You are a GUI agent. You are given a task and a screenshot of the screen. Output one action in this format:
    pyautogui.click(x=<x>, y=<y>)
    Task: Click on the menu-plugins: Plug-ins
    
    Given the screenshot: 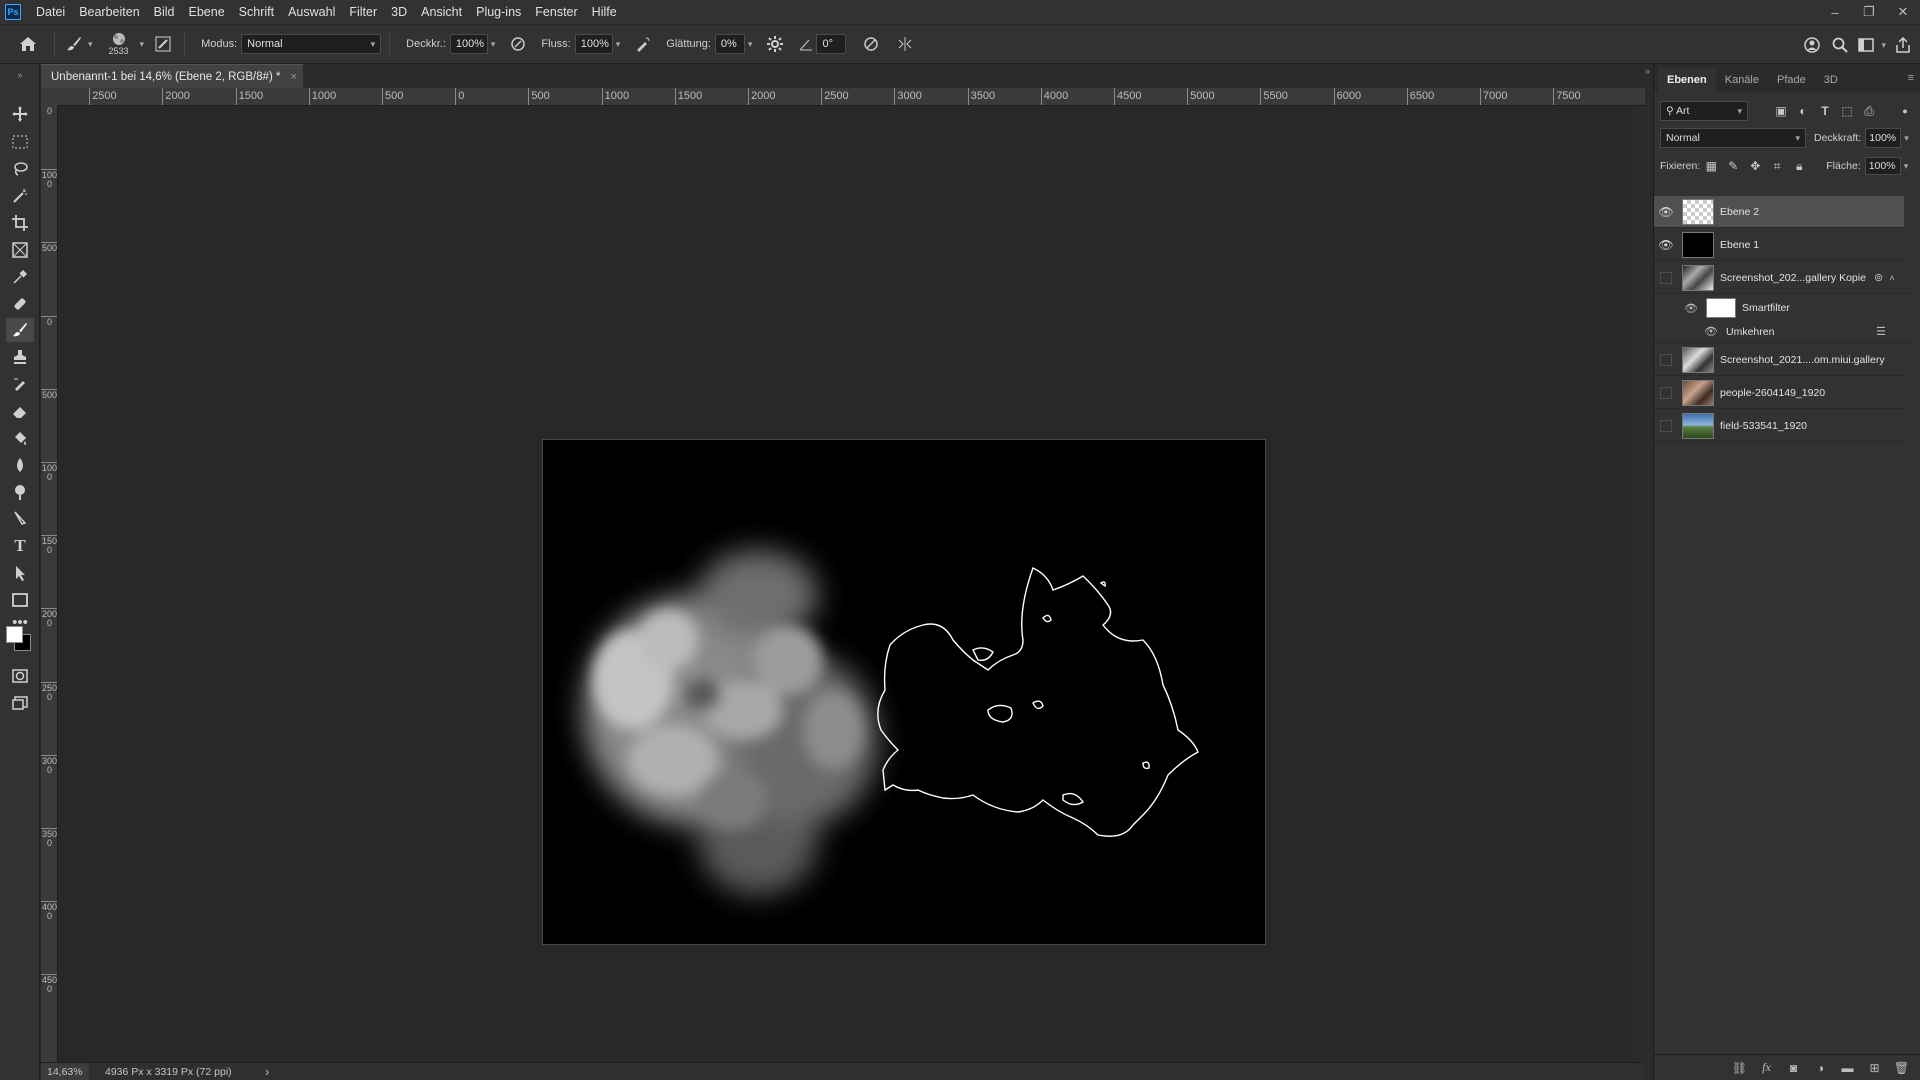 What is the action you would take?
    pyautogui.click(x=498, y=12)
    